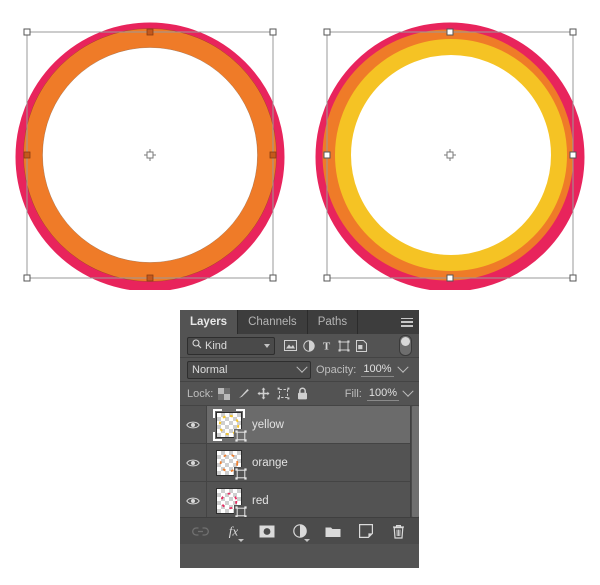 The image size is (600, 585). I want to click on layer-row: red, so click(299, 499).